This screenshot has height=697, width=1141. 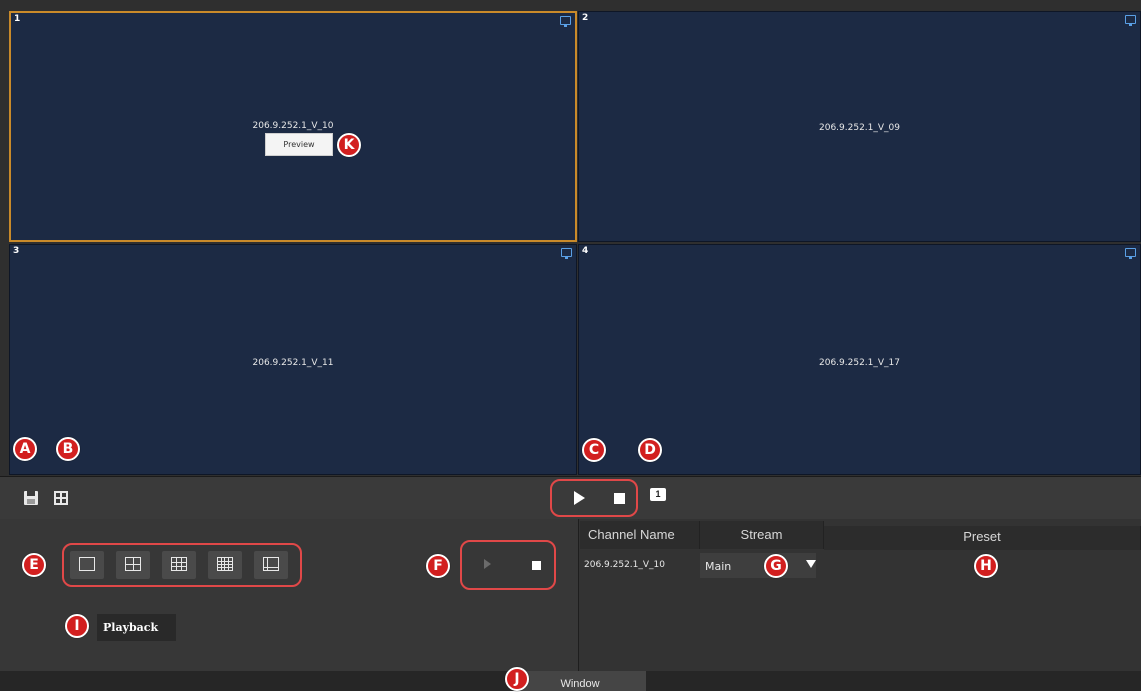 I want to click on annotation-badge-b: B, so click(x=68, y=449).